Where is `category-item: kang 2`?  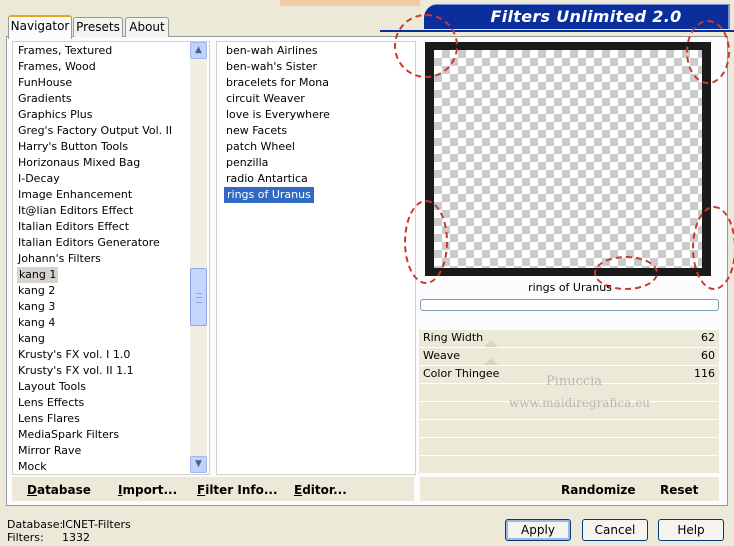 category-item: kang 2 is located at coordinates (36, 291).